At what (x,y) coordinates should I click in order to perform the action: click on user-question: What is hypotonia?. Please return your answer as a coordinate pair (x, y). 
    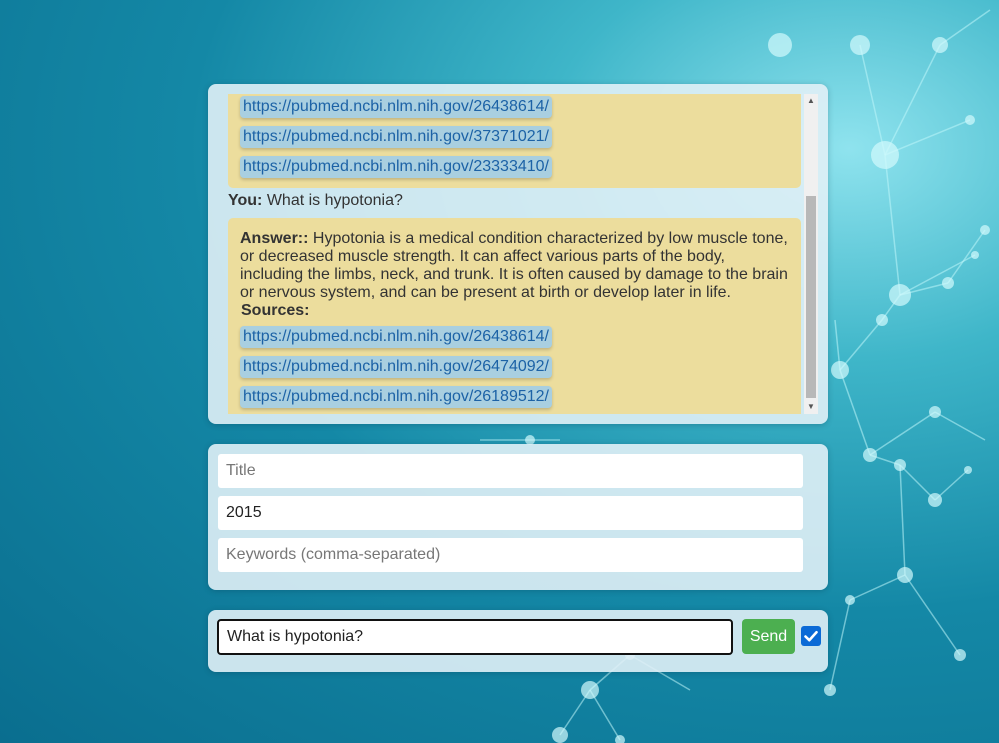
    Looking at the image, I should click on (334, 200).